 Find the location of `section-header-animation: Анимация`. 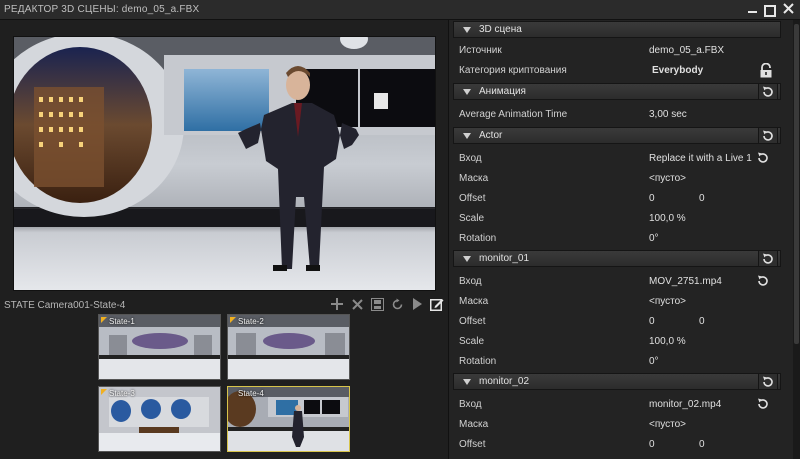

section-header-animation: Анимация is located at coordinates (617, 91).